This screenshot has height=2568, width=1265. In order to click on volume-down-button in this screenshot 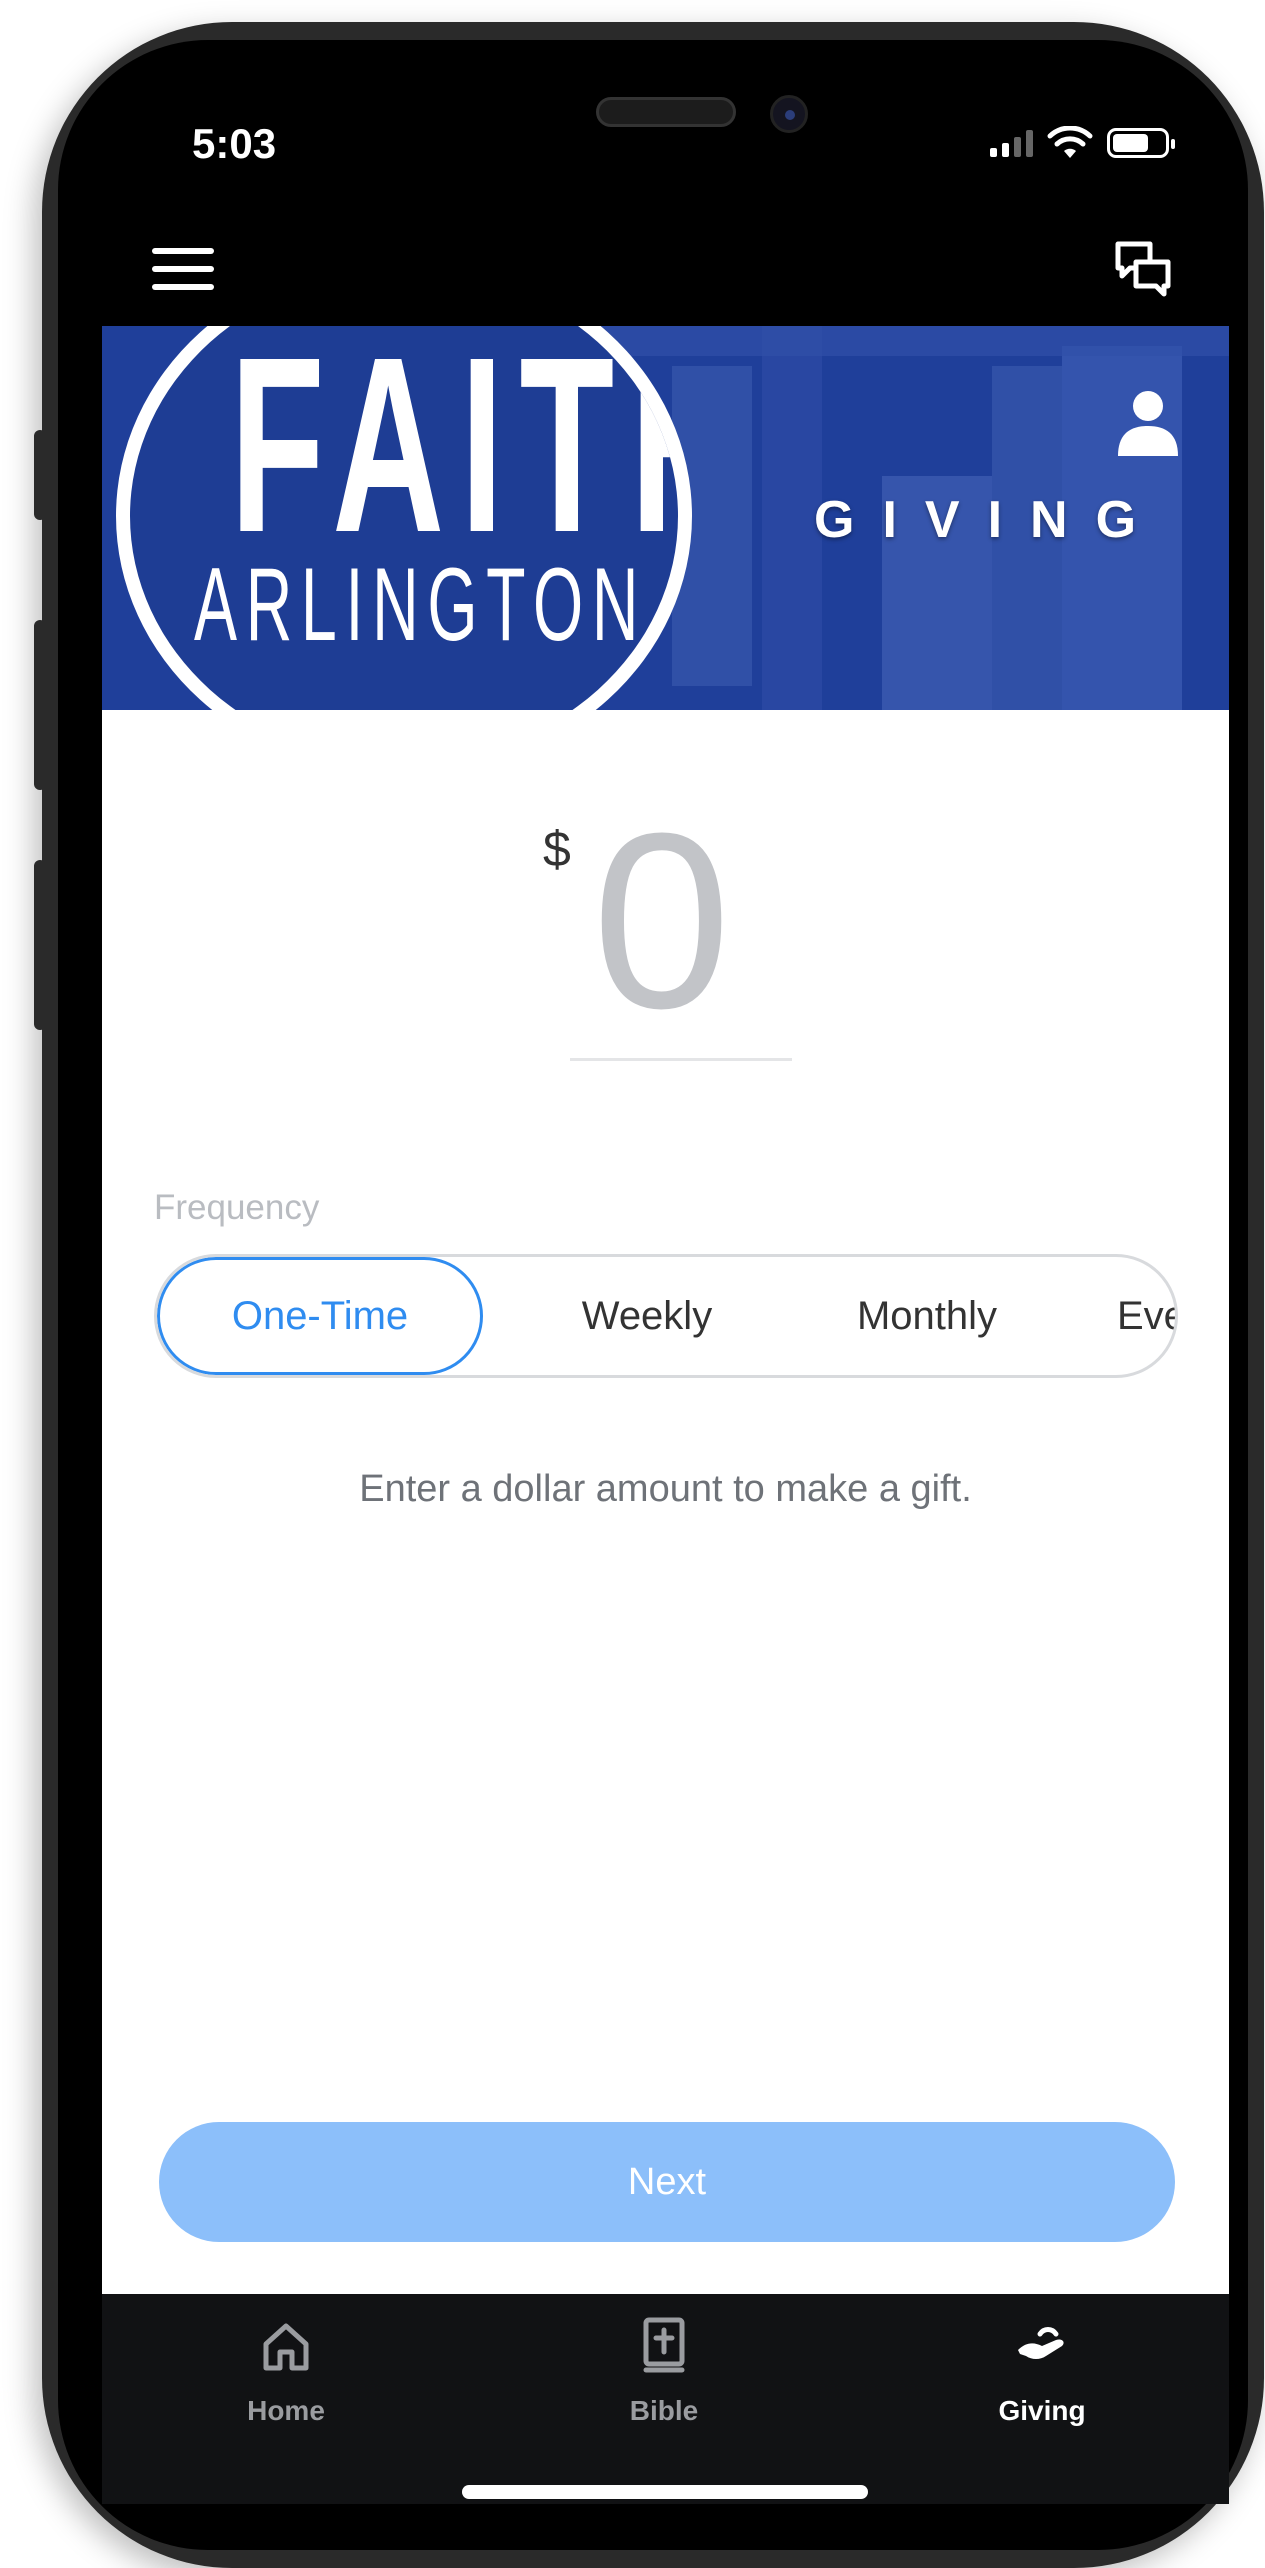, I will do `click(40, 945)`.